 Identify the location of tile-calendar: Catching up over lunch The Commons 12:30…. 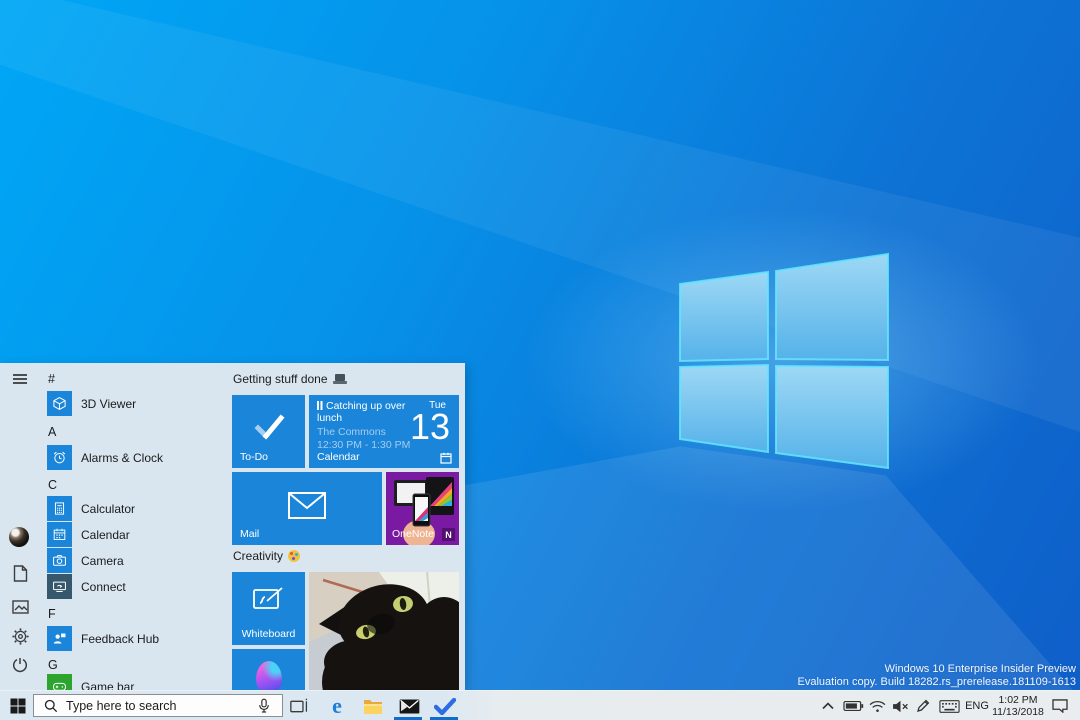
(384, 431).